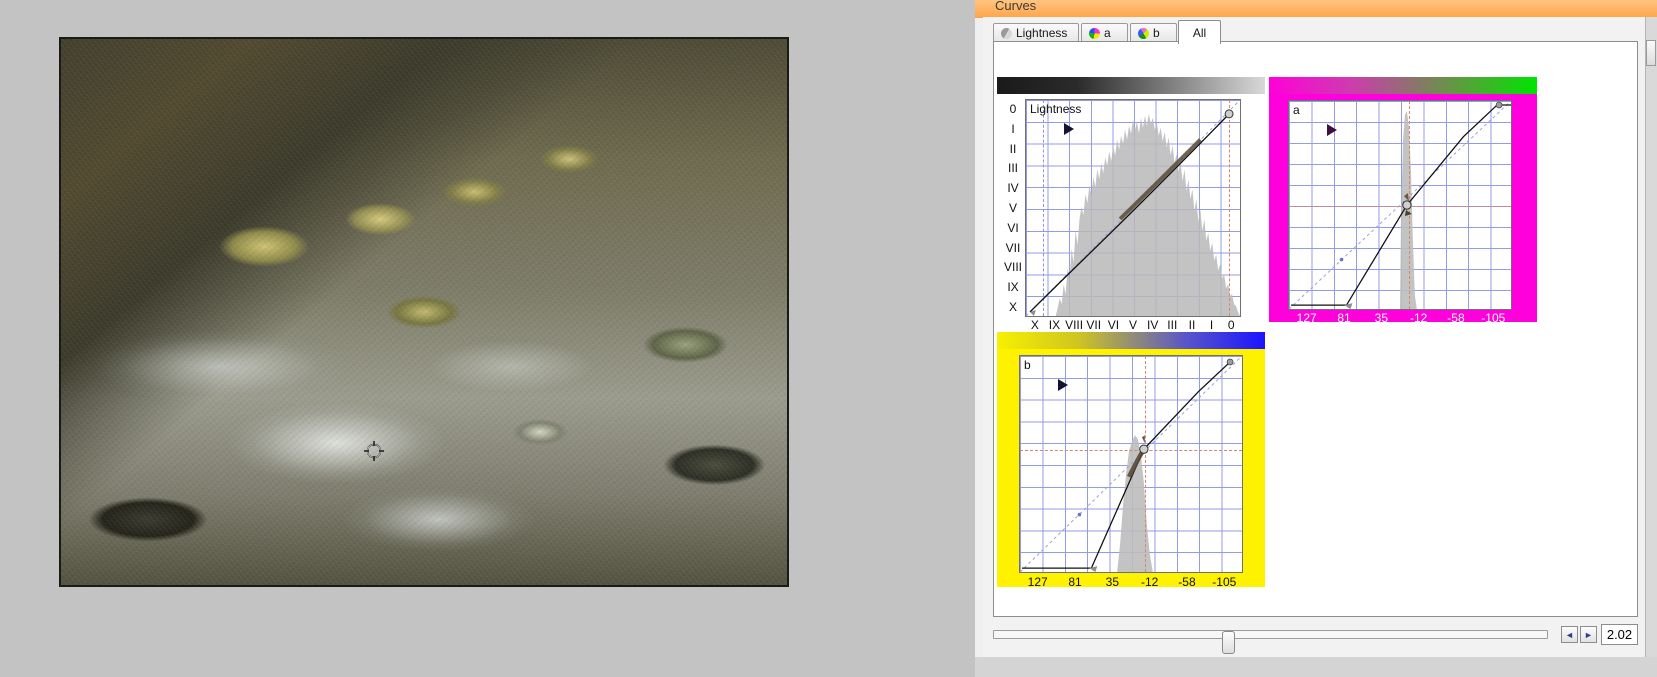 This screenshot has width=1657, height=677. I want to click on zoom-increment-button: ►, so click(1588, 634).